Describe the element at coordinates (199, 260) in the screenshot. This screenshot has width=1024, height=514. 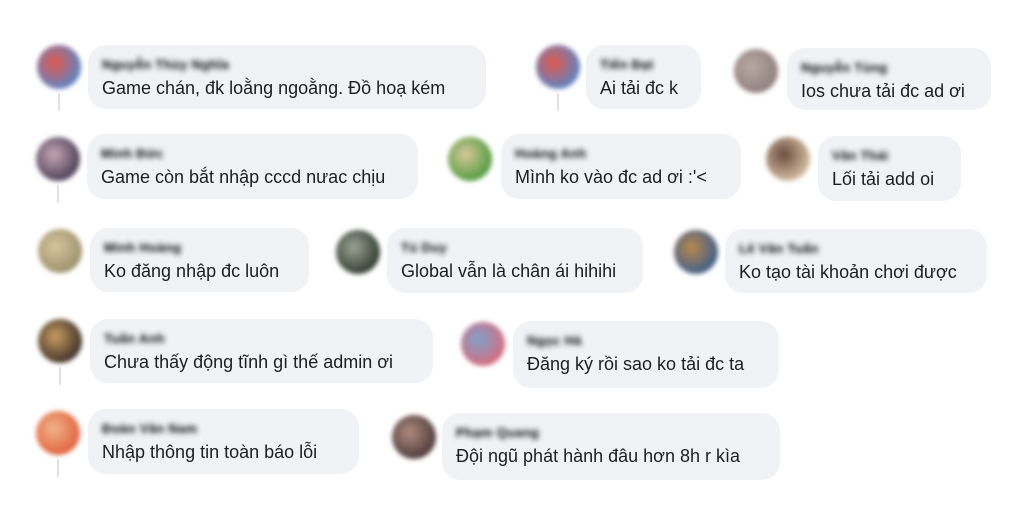
I see `comment-bubble: Minh Hoàng Ko đăng nhập đc luôn` at that location.